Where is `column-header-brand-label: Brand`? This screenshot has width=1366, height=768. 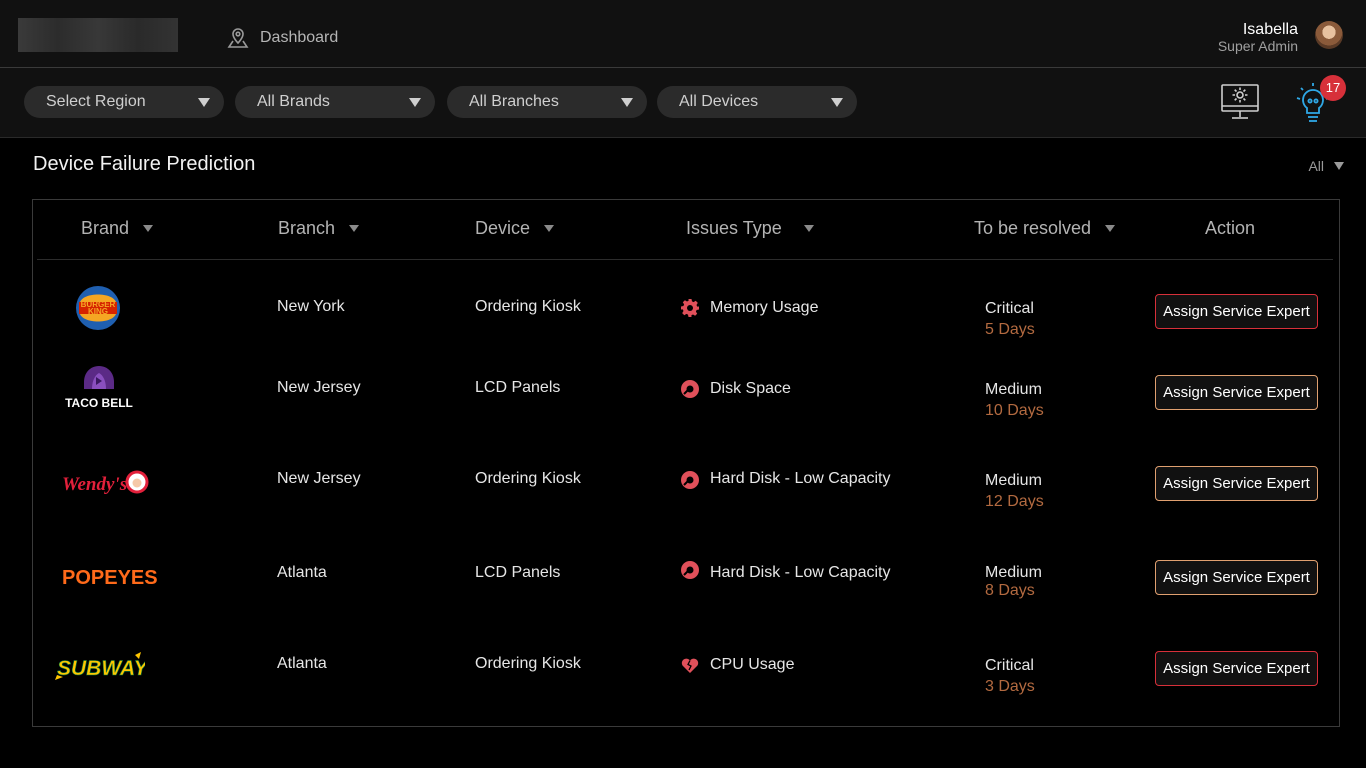 column-header-brand-label: Brand is located at coordinates (105, 228).